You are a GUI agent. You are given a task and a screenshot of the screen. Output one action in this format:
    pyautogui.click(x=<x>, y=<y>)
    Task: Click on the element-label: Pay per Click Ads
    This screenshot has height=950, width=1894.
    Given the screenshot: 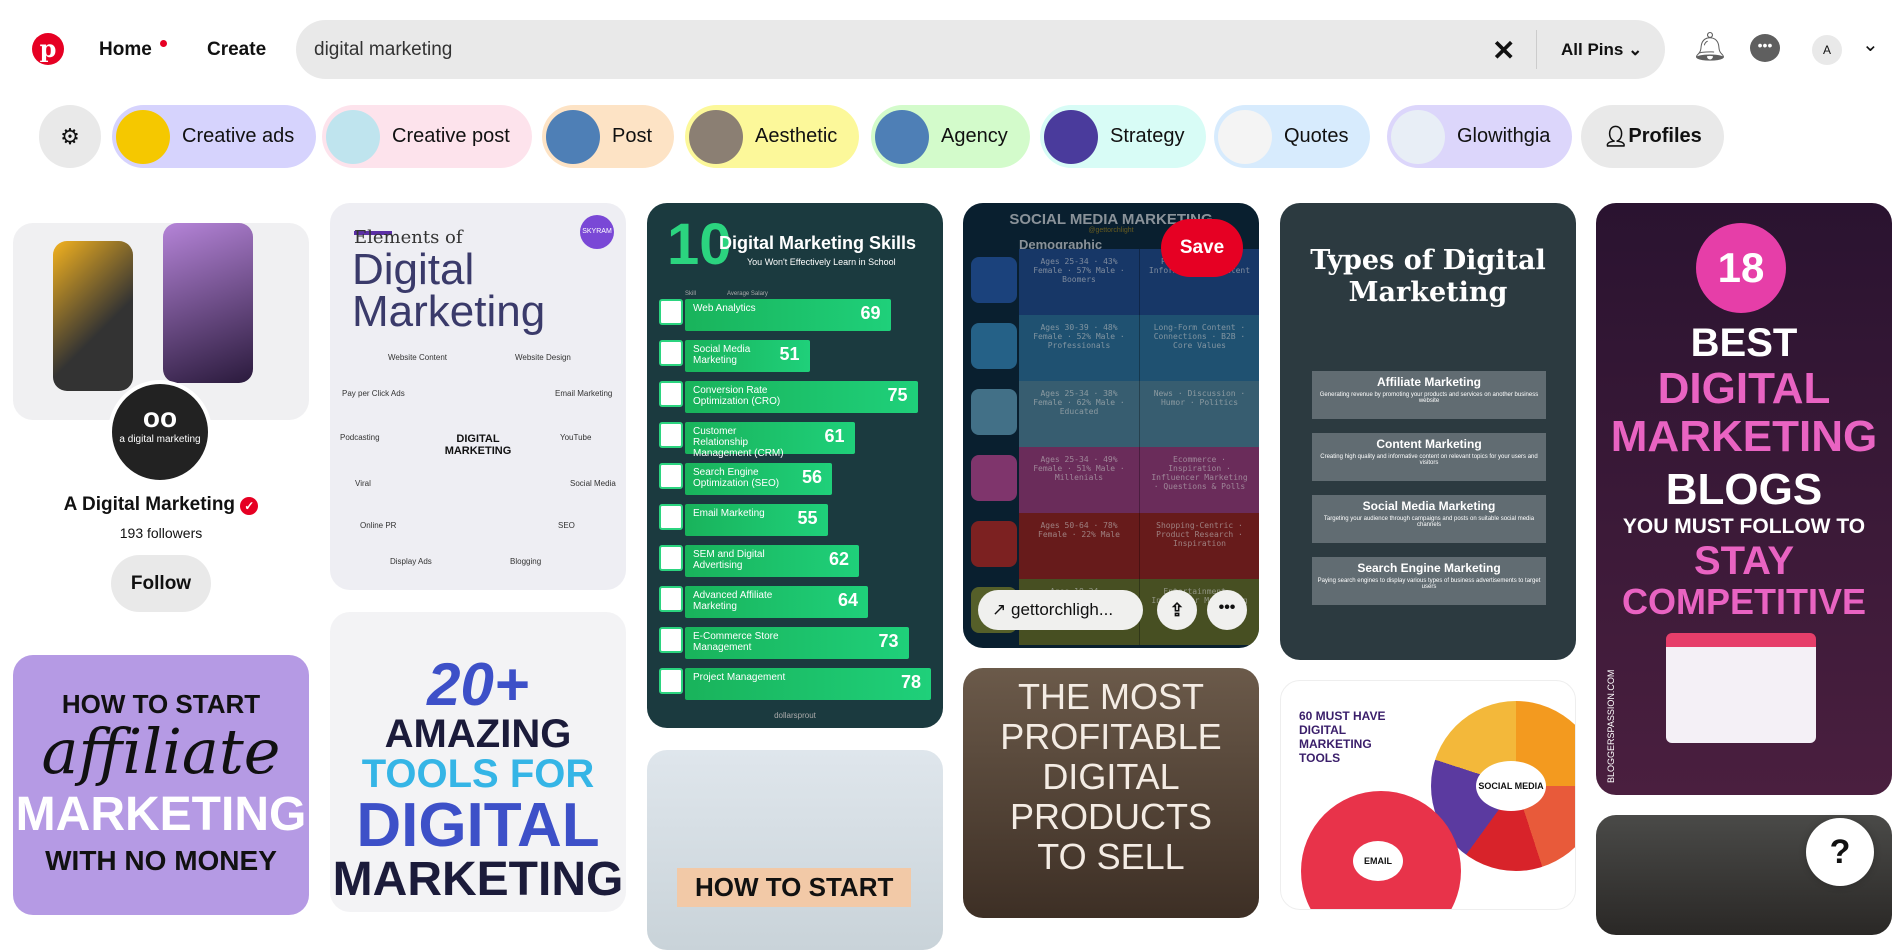 What is the action you would take?
    pyautogui.click(x=373, y=393)
    